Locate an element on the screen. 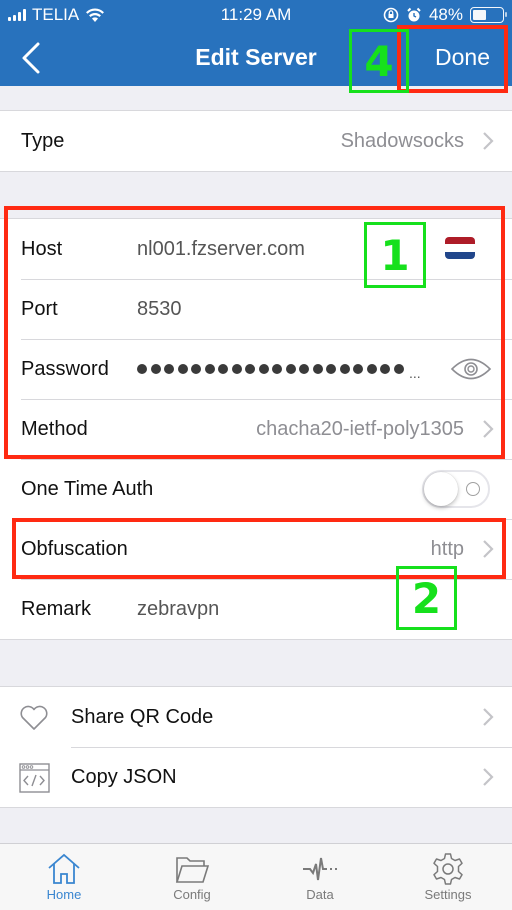 This screenshot has height=910, width=512. password-label: Password is located at coordinates (65, 368).